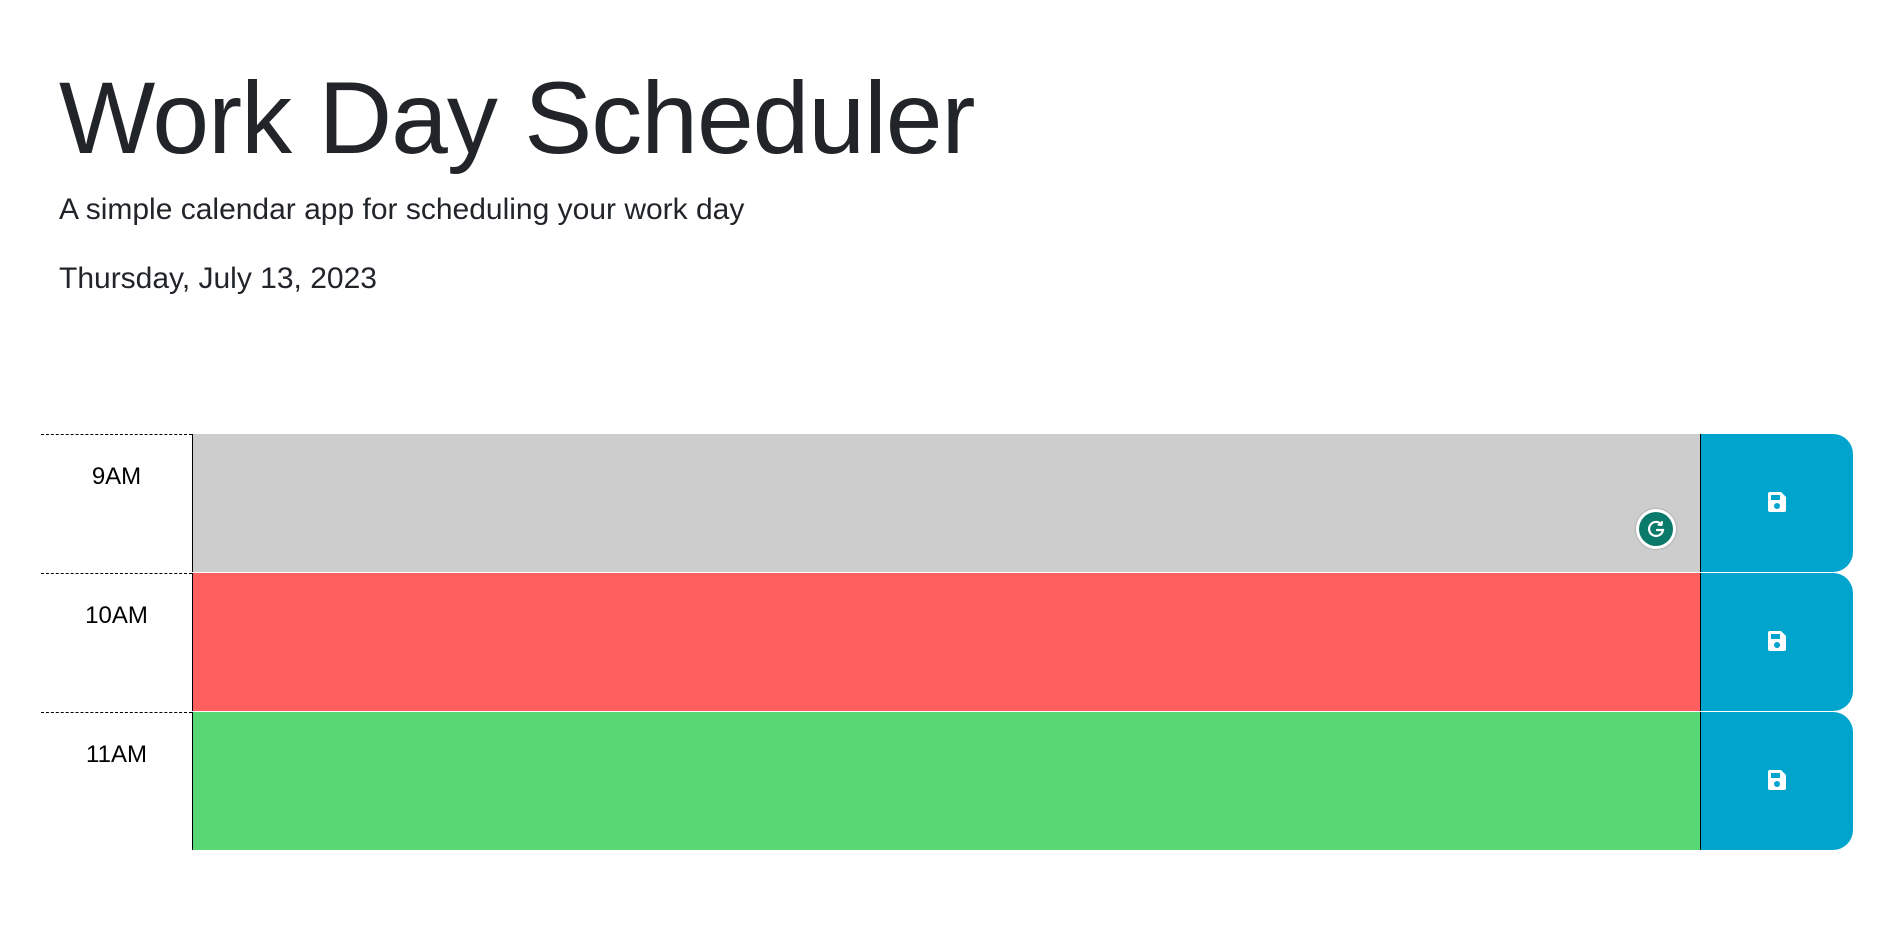  What do you see at coordinates (517, 118) in the screenshot?
I see `page-title: Work Day Scheduler` at bounding box center [517, 118].